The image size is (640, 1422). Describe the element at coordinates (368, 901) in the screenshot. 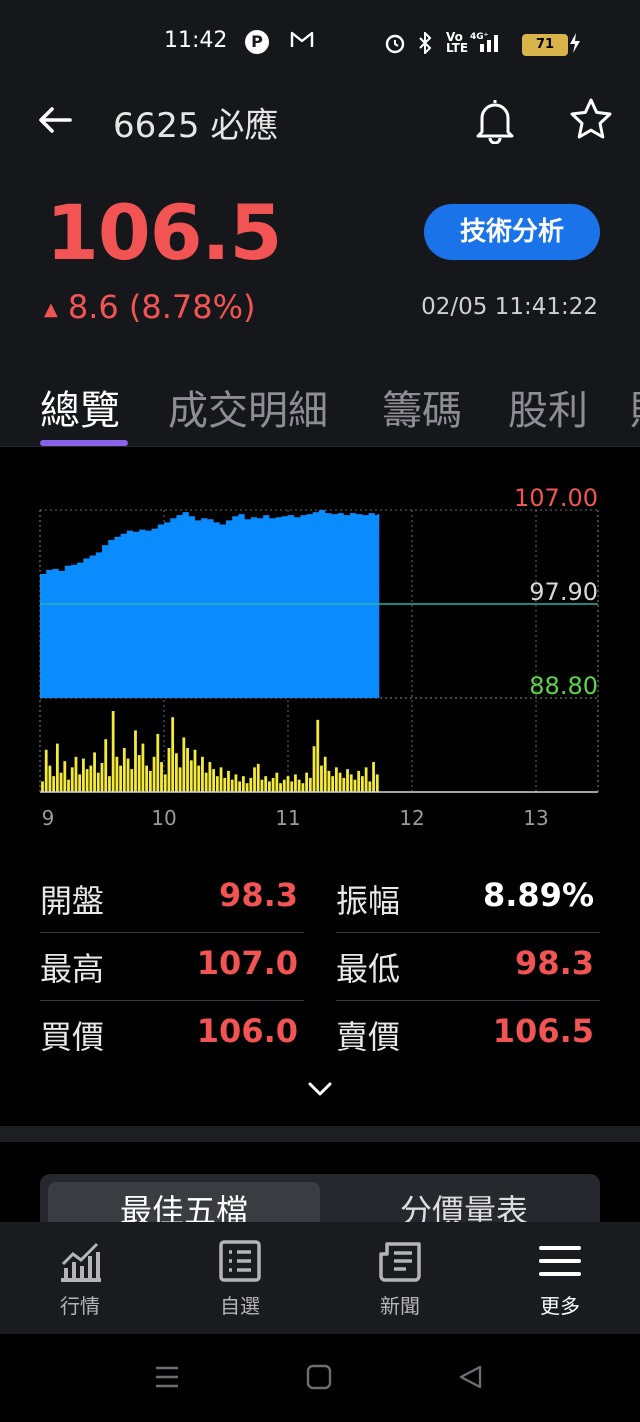

I see `stat-label: 振幅` at that location.